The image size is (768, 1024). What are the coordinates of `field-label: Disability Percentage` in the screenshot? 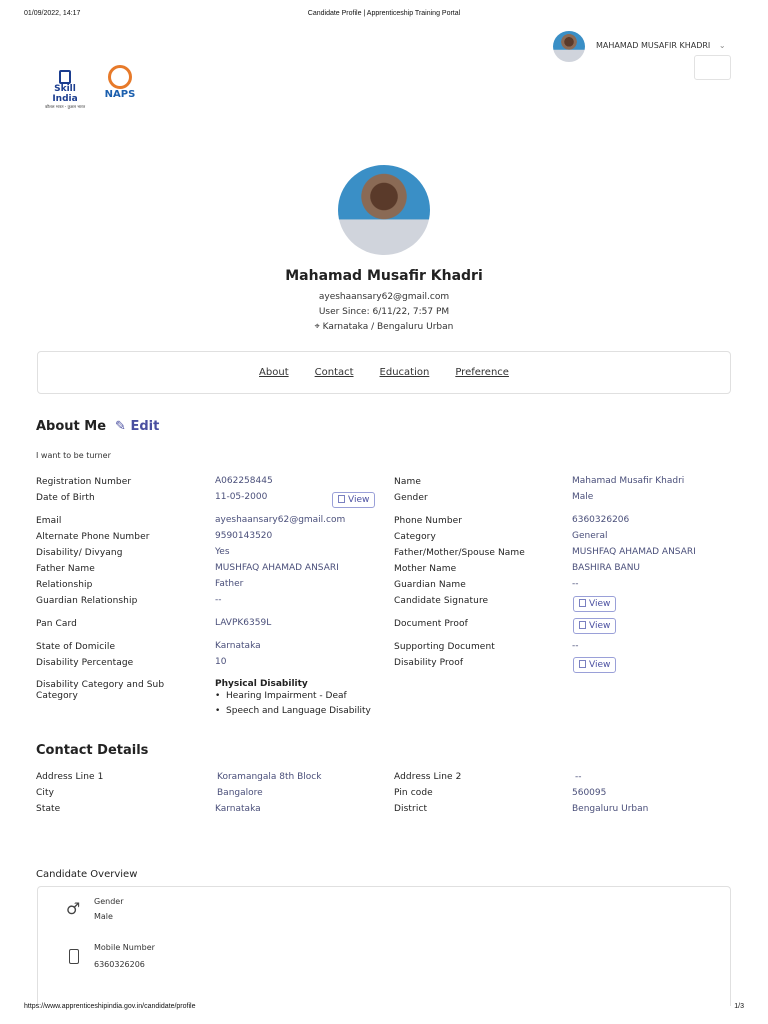 It's located at (85, 663).